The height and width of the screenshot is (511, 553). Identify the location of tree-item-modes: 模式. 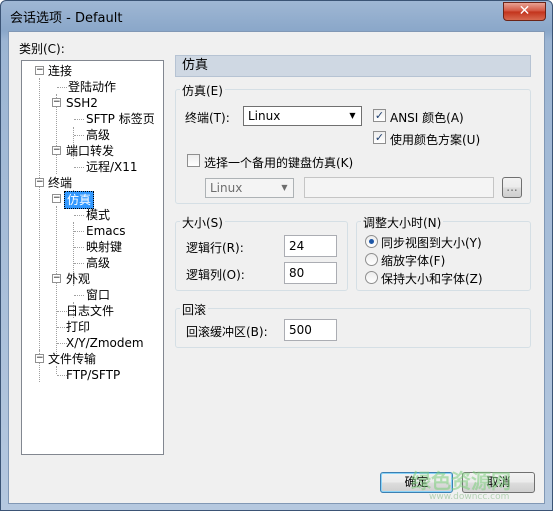
(98, 215).